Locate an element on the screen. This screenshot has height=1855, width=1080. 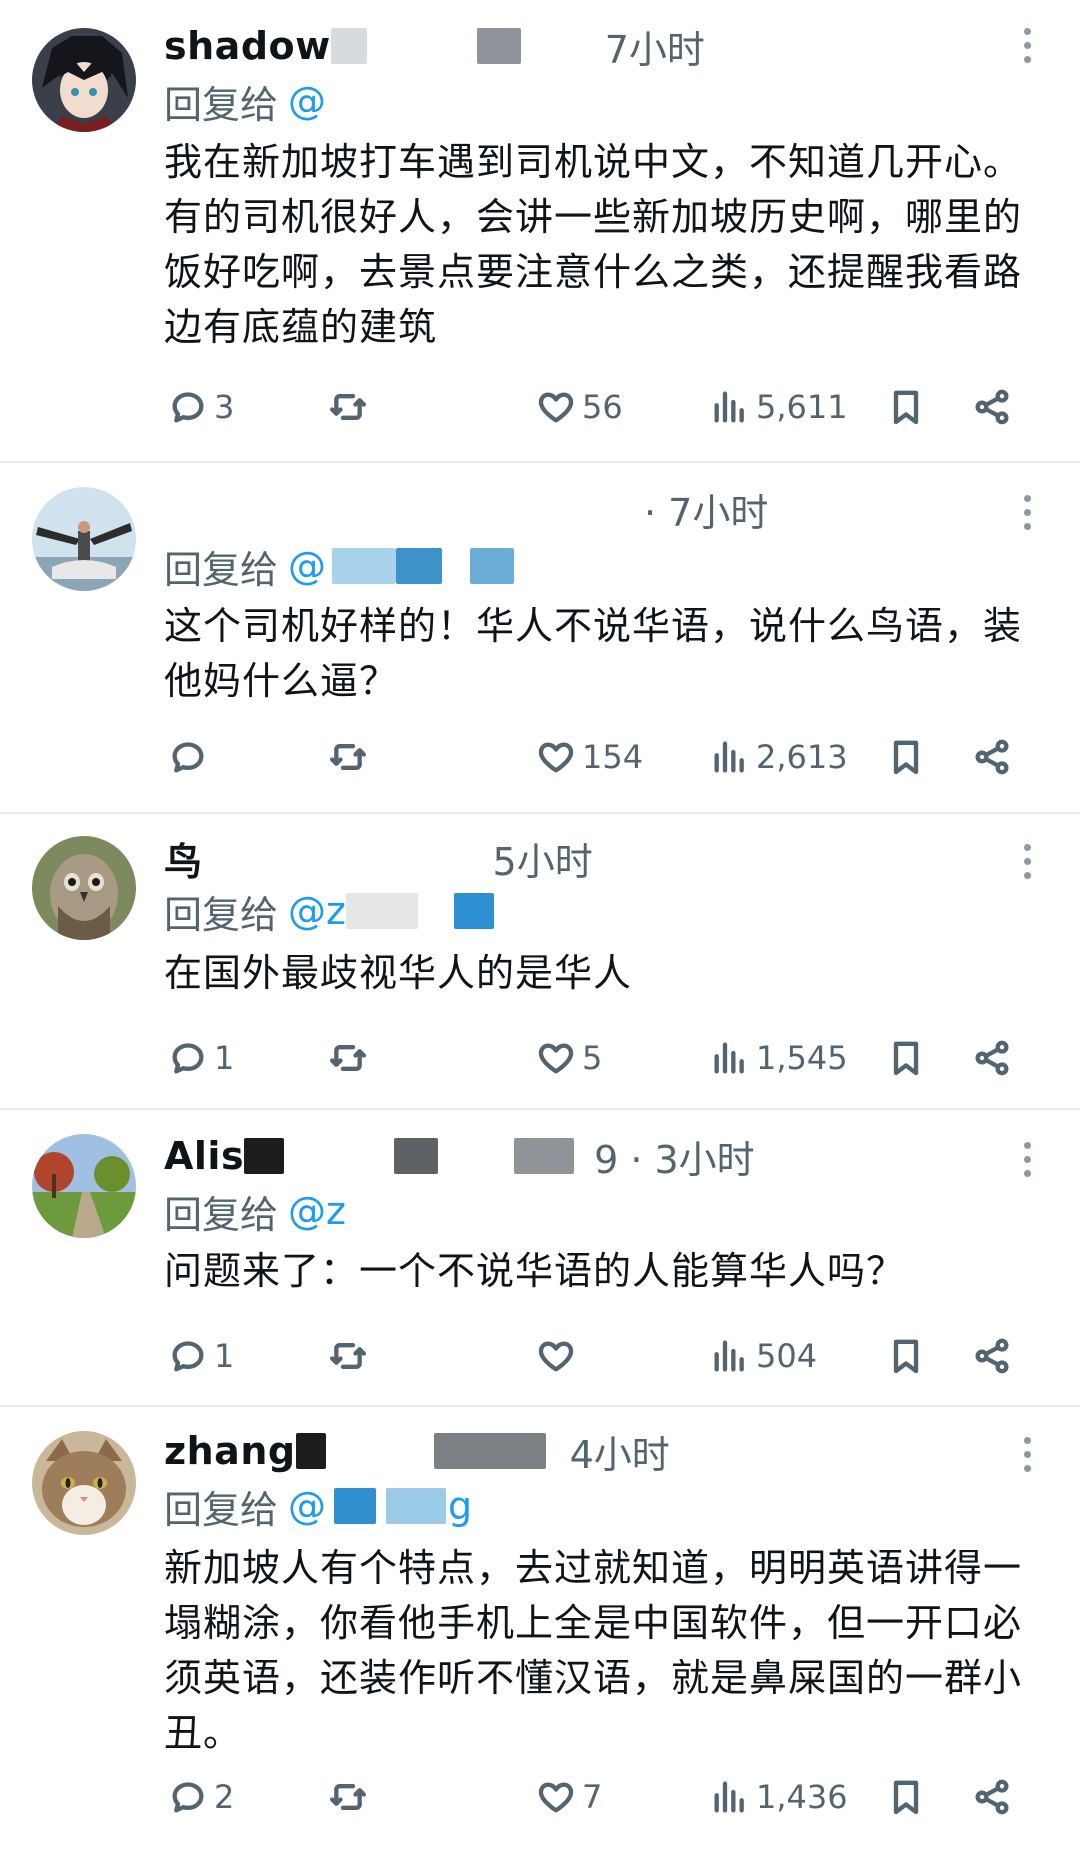
action-bar: 2 7 1,436 is located at coordinates (599, 1797).